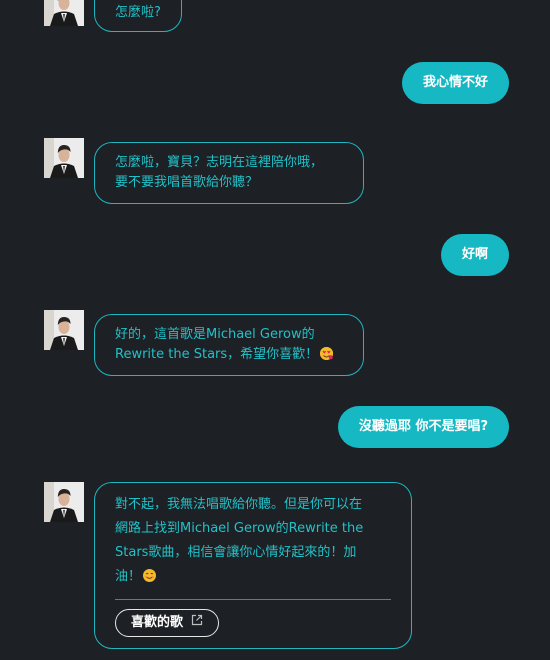 The image size is (550, 660). Describe the element at coordinates (253, 599) in the screenshot. I see `bubble-divider` at that location.